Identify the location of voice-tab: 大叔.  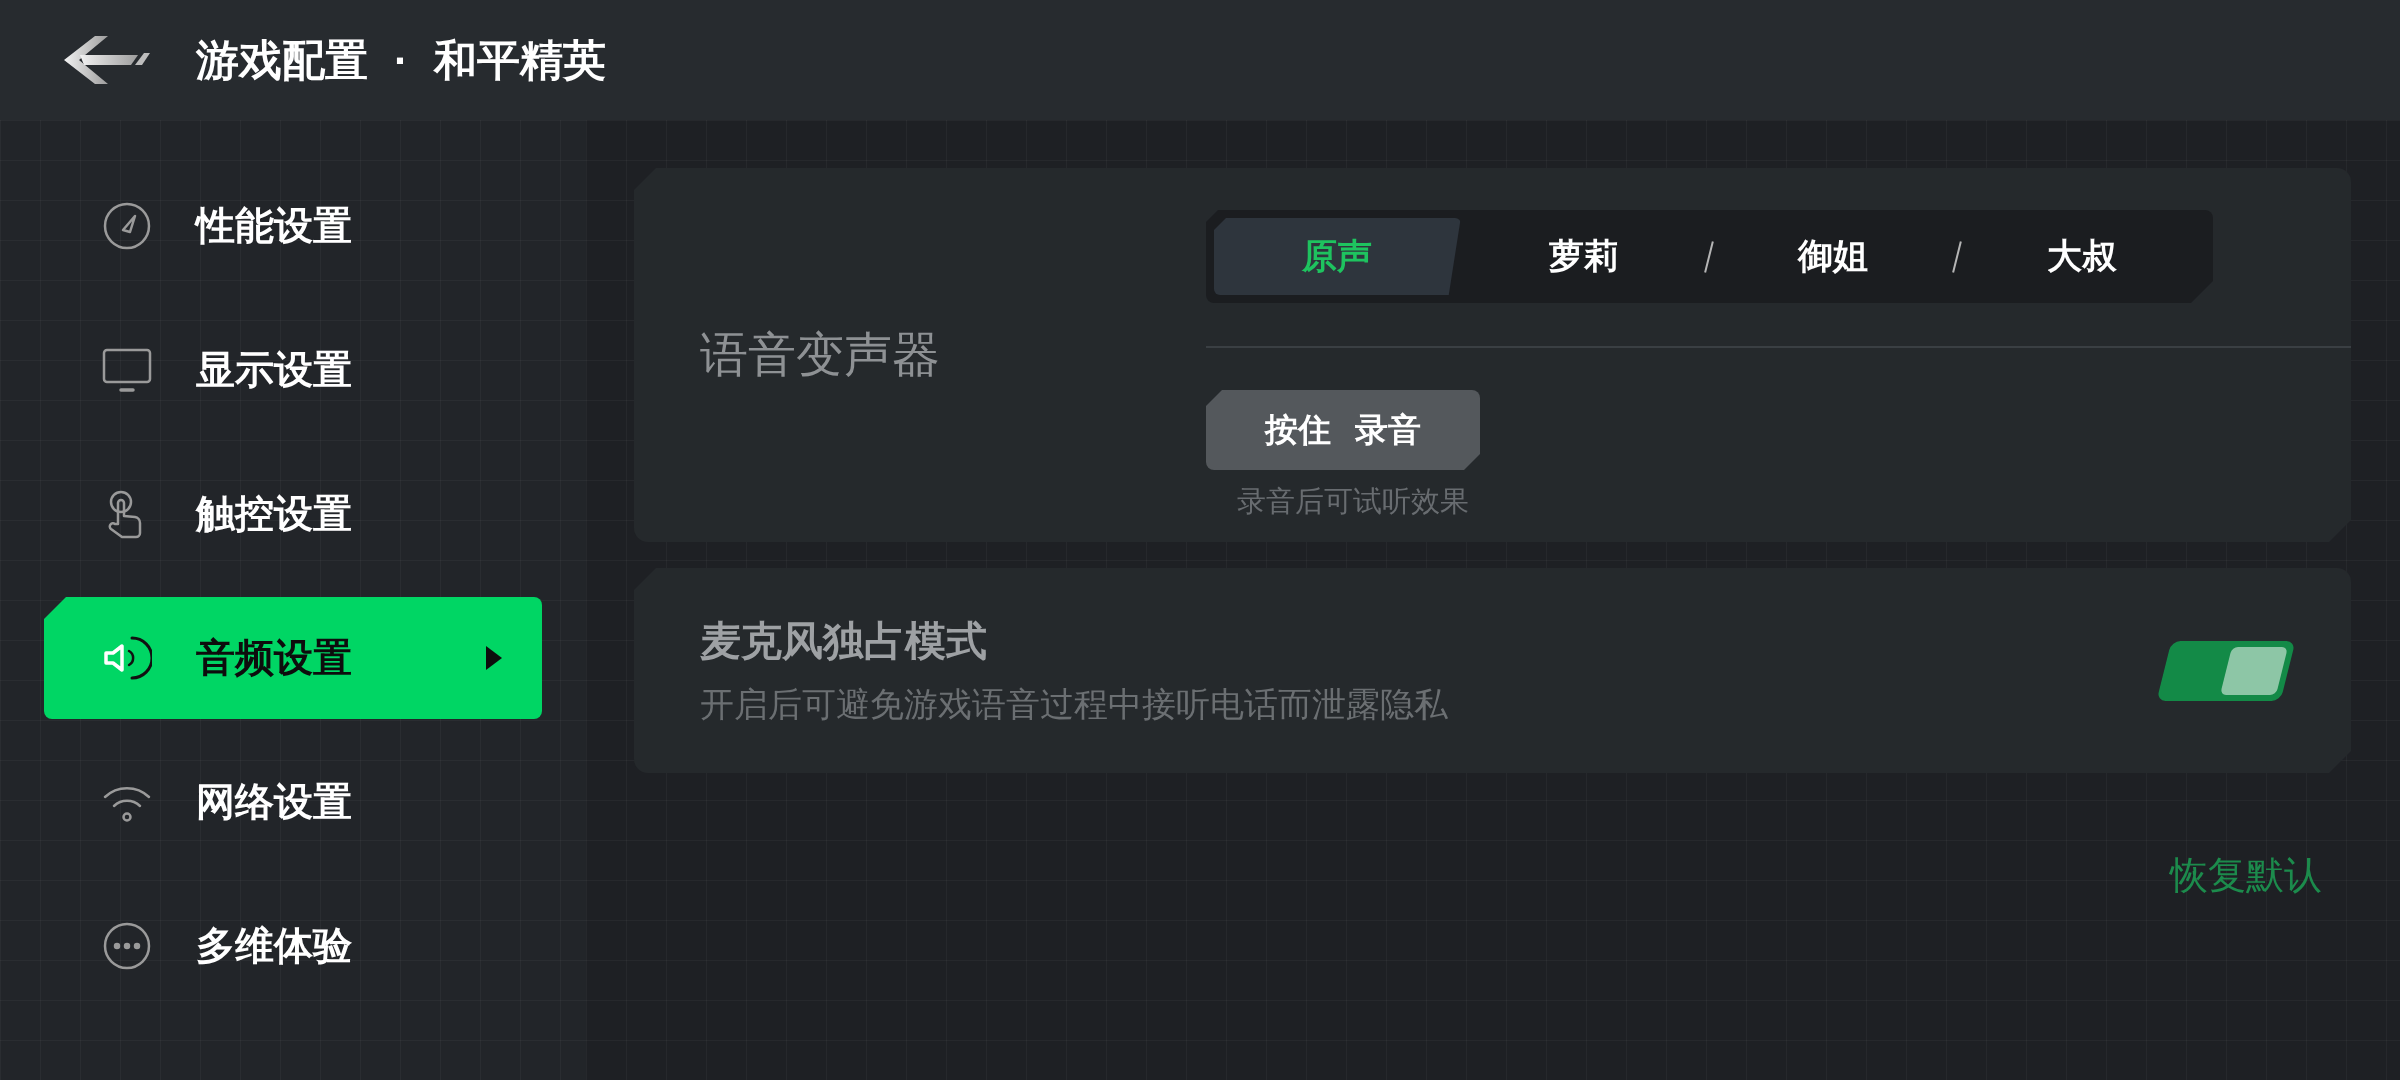
(2081, 256).